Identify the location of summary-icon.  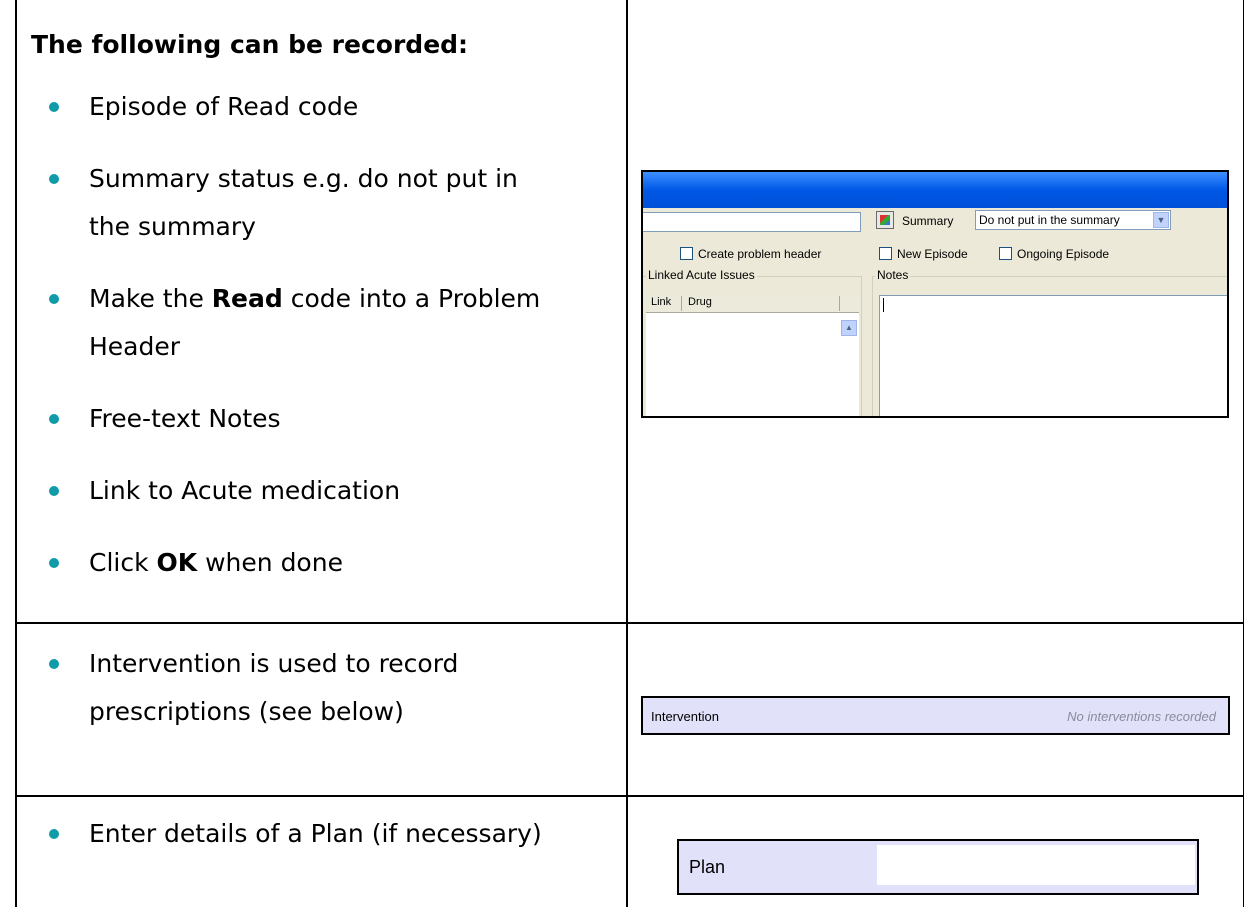
(885, 220).